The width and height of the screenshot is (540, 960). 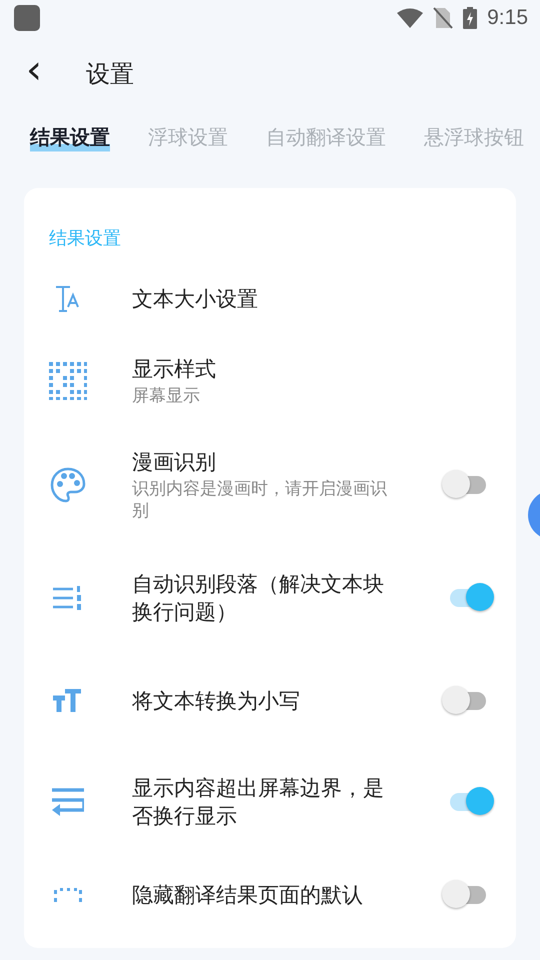 What do you see at coordinates (68, 299) in the screenshot?
I see `text-size-icon` at bounding box center [68, 299].